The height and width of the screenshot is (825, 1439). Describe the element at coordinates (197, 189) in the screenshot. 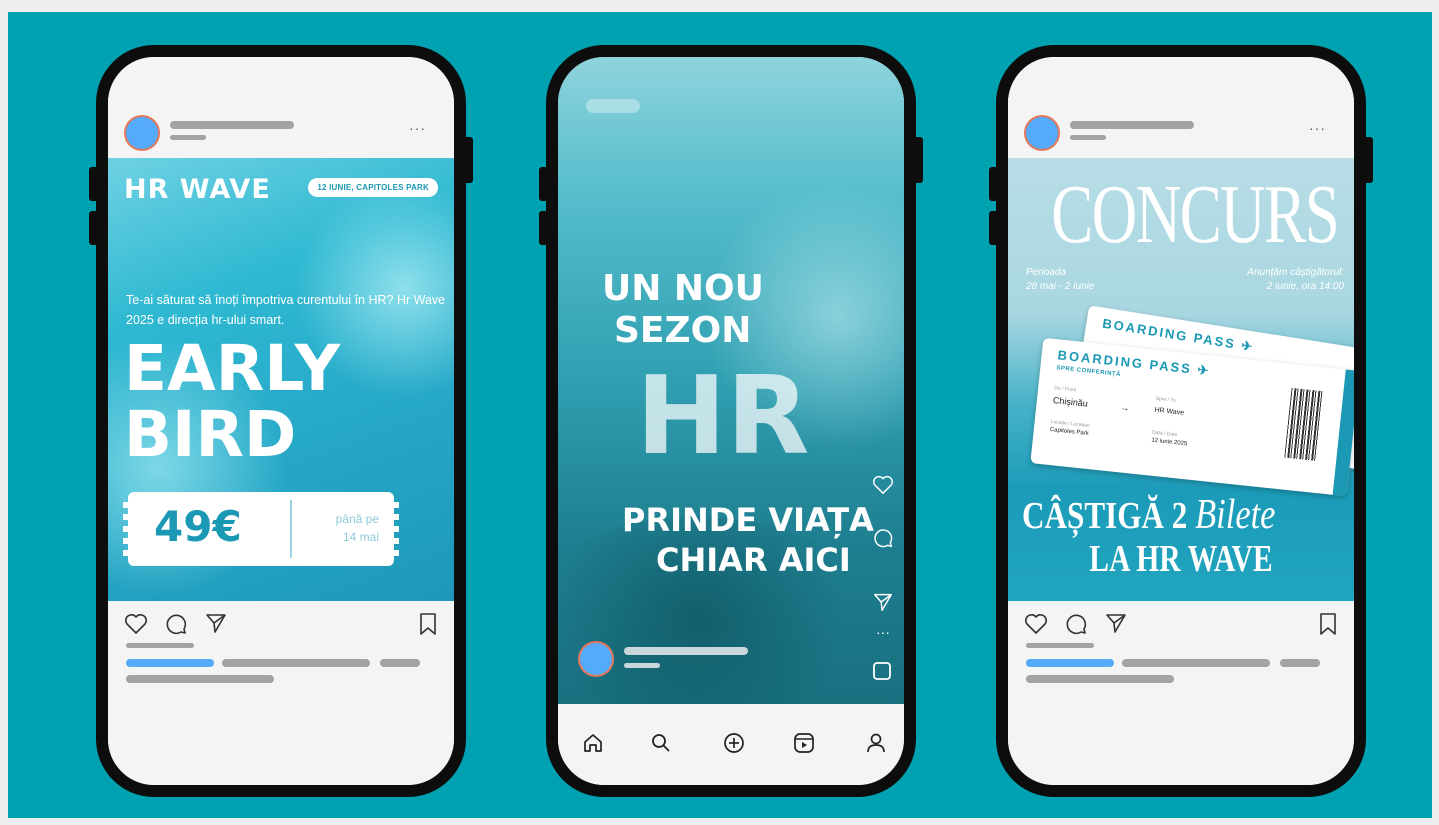

I see `hr-wave-logo: HR WAVE` at that location.